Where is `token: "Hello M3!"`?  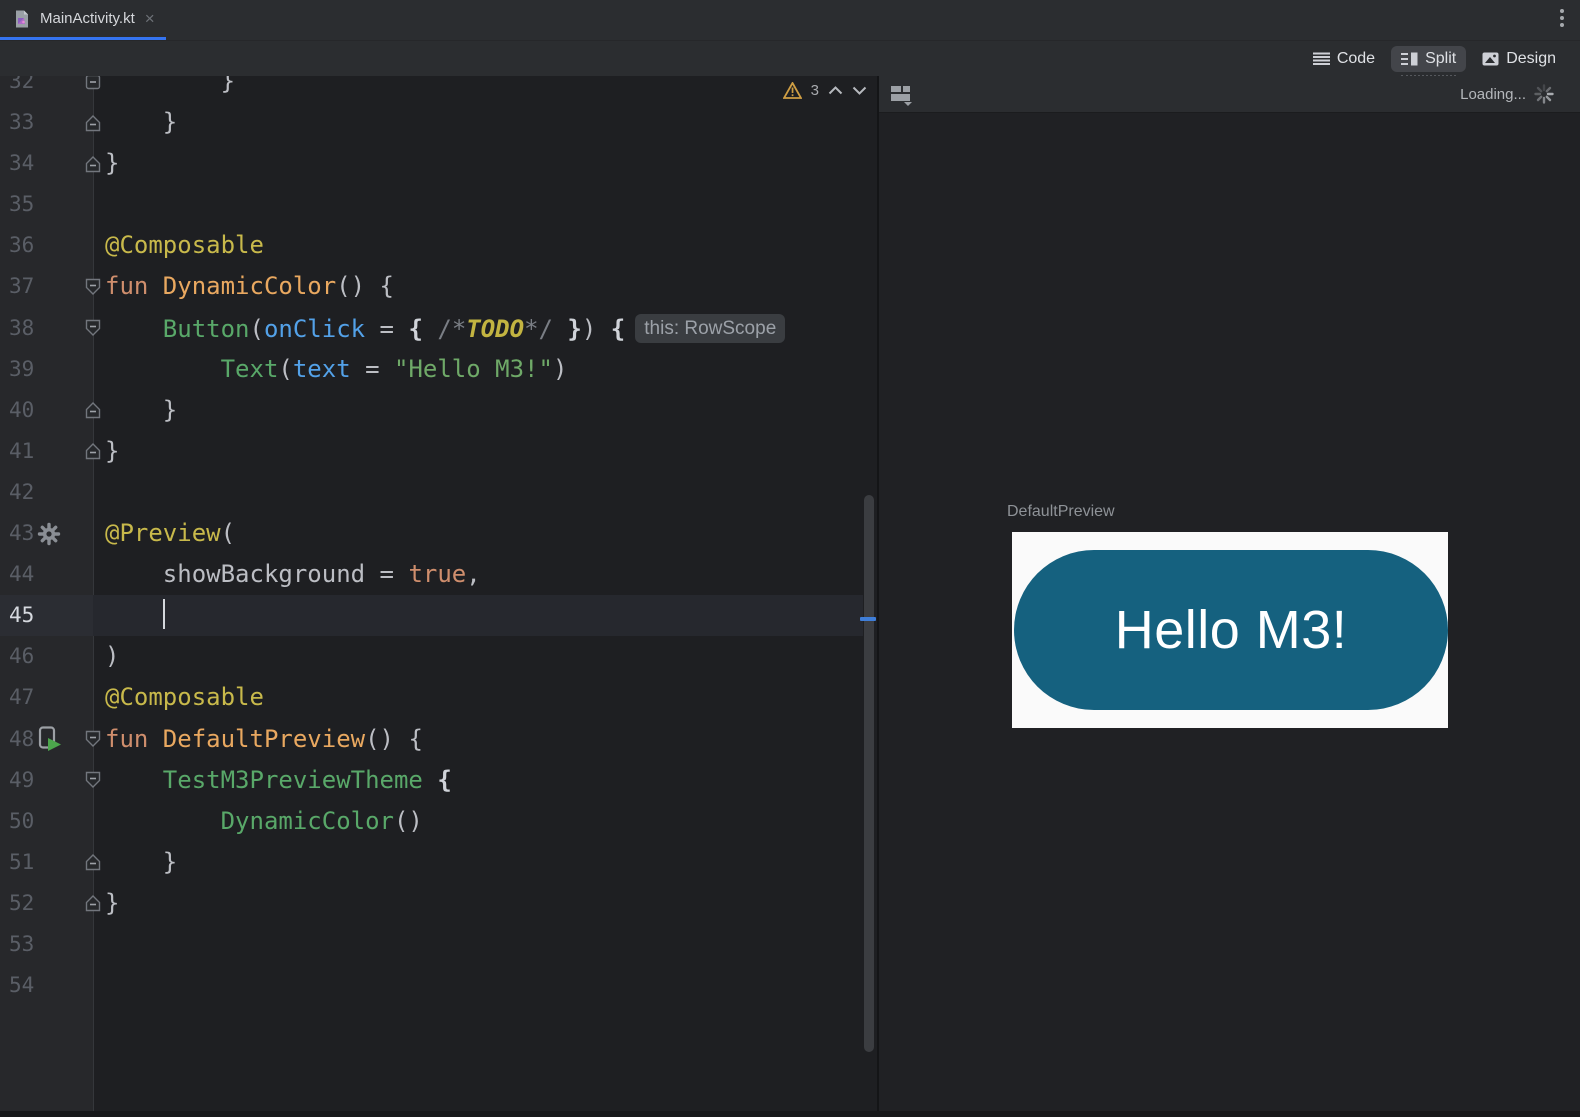
token: "Hello M3!" is located at coordinates (473, 368).